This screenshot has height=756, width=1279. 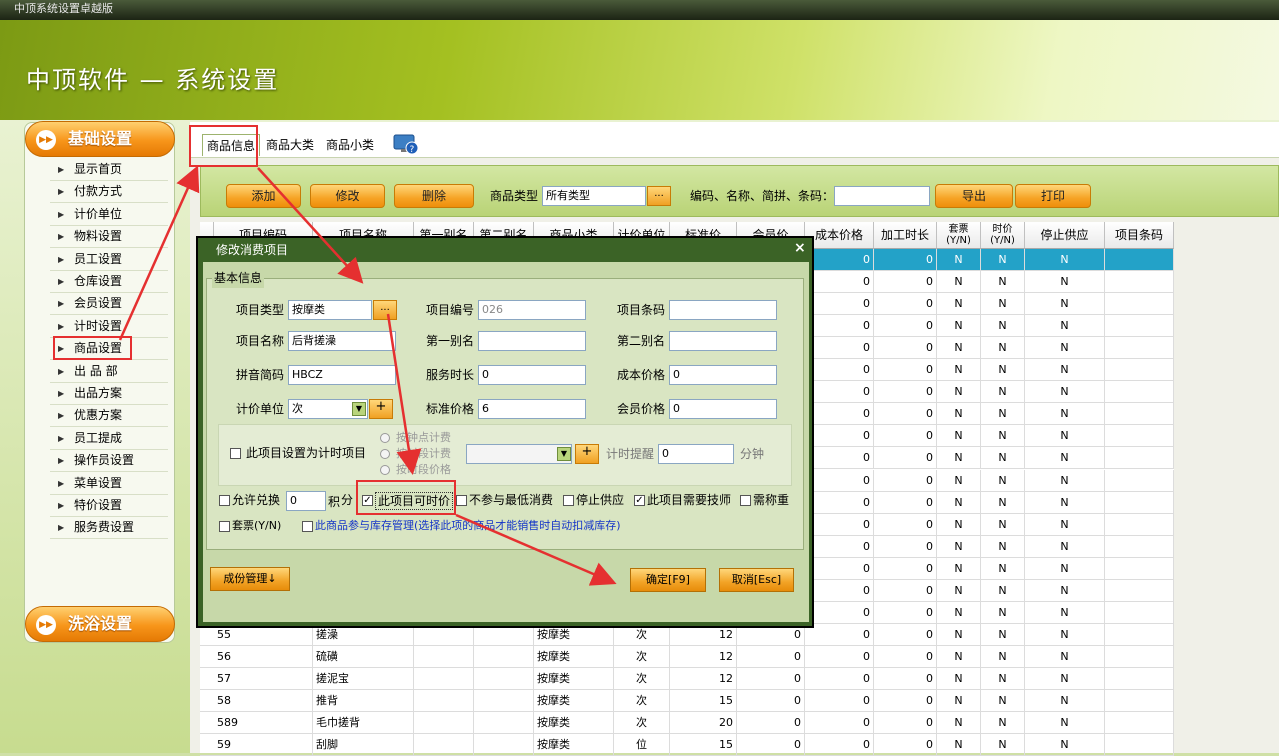 I want to click on dialog-title-bar: 修改消费项目, so click(x=505, y=250).